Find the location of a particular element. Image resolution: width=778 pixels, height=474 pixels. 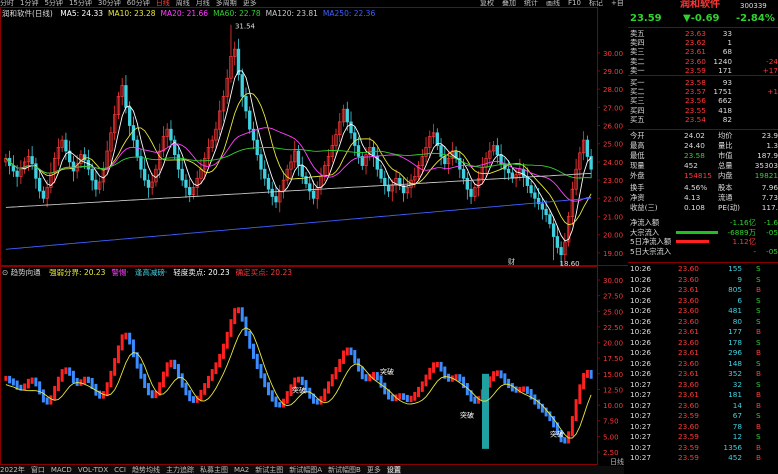

bid-row-cell: 82 is located at coordinates (727, 119).